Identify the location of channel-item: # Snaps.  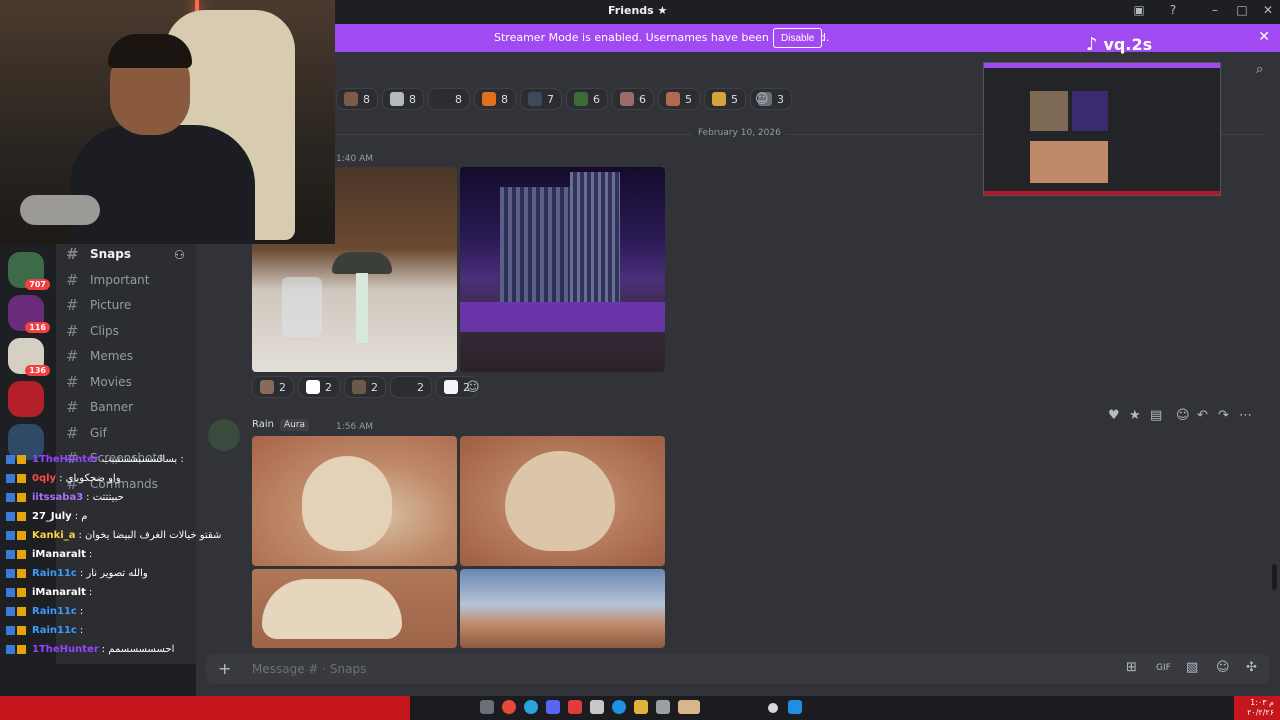
(98, 254).